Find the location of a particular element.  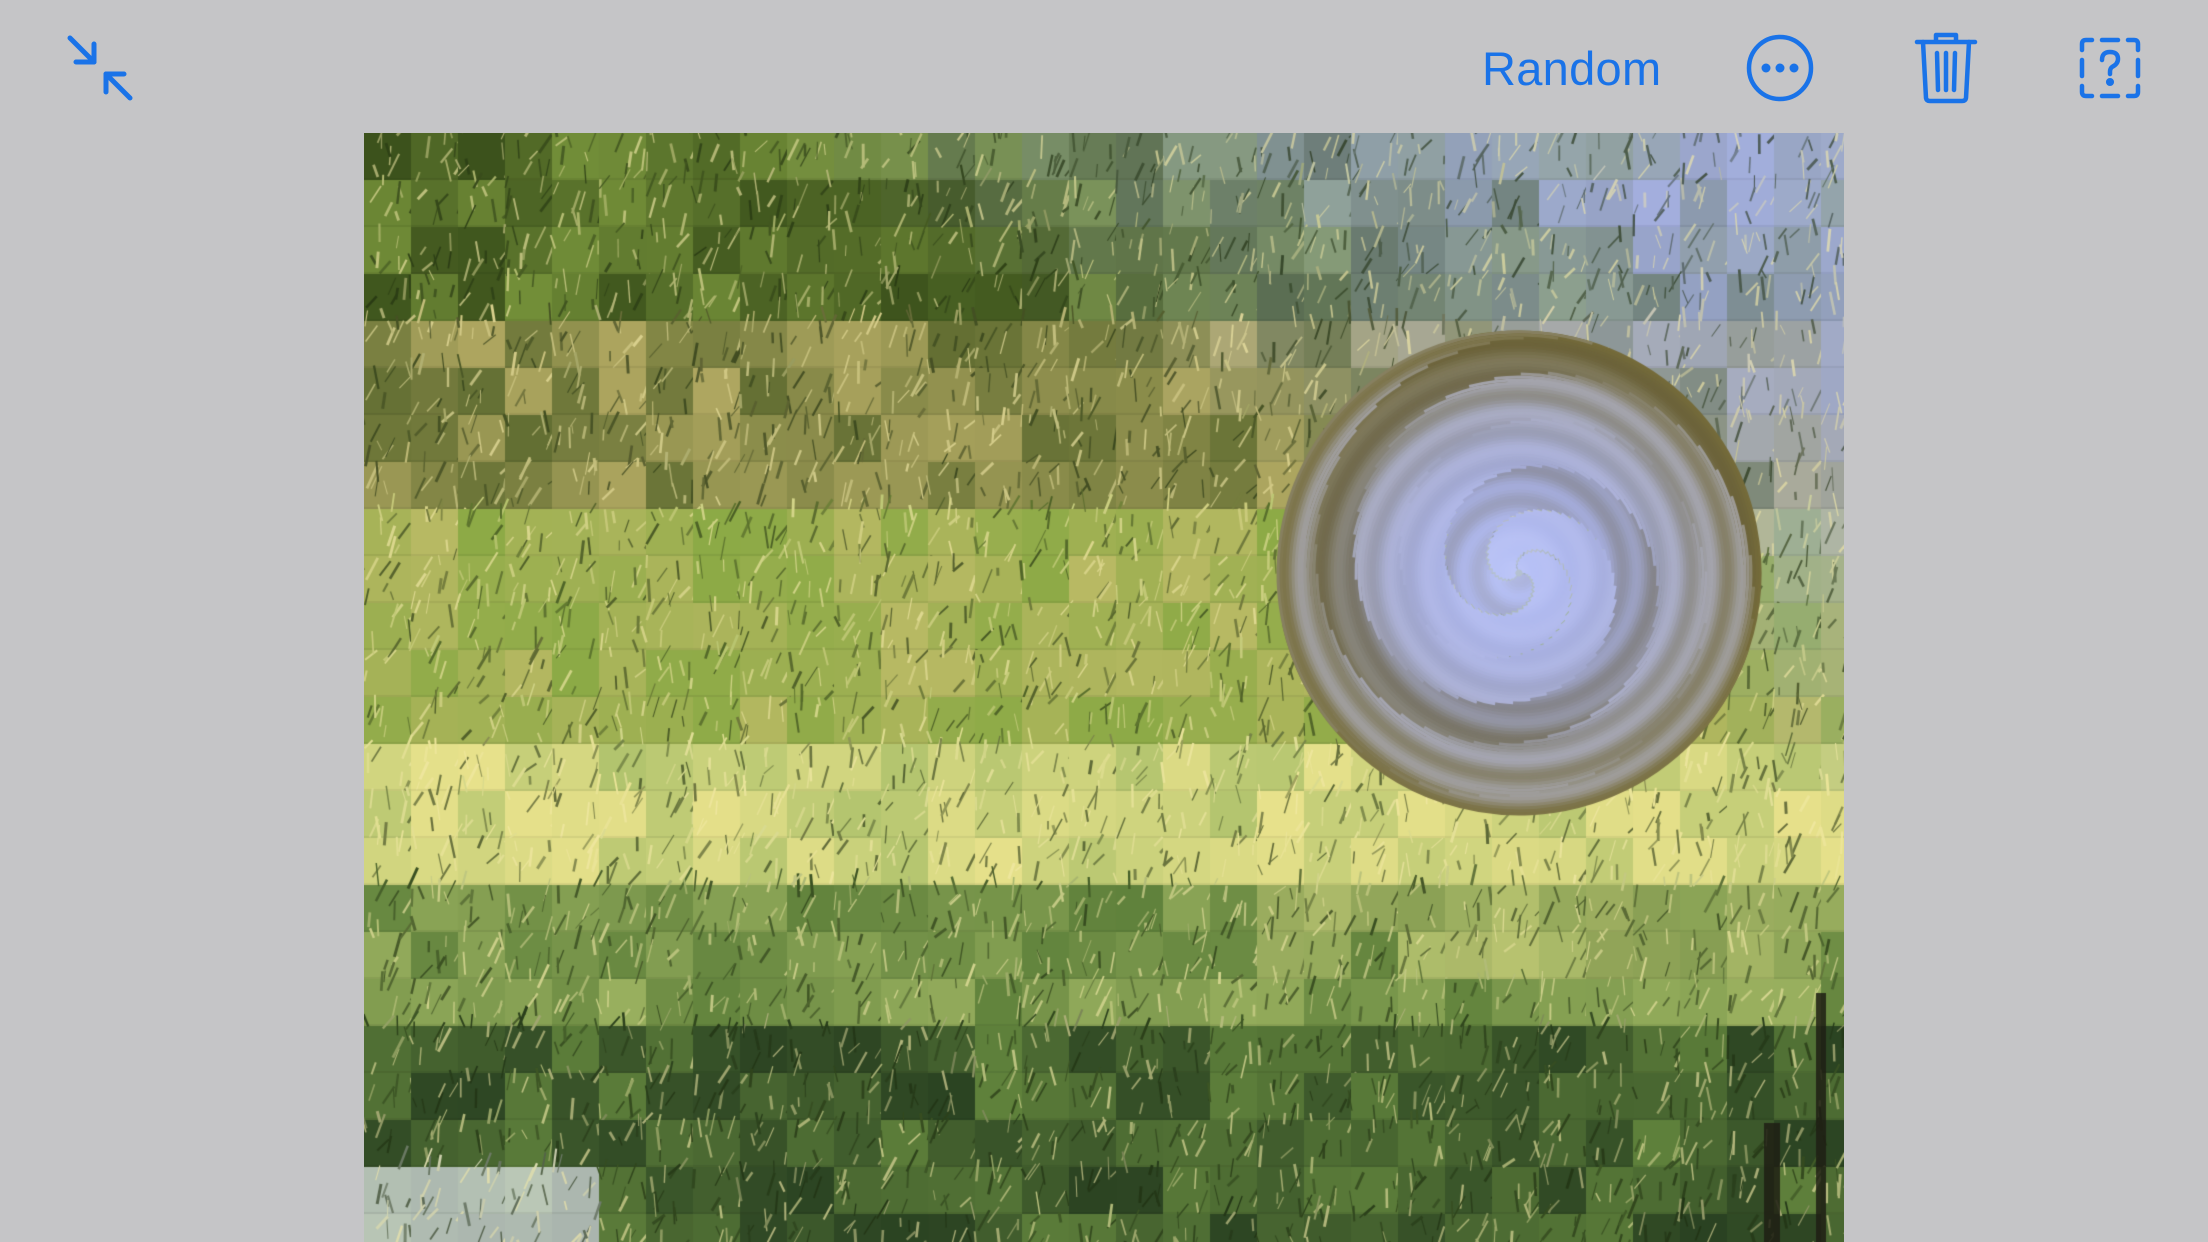

random-button: Random is located at coordinates (1571, 68).